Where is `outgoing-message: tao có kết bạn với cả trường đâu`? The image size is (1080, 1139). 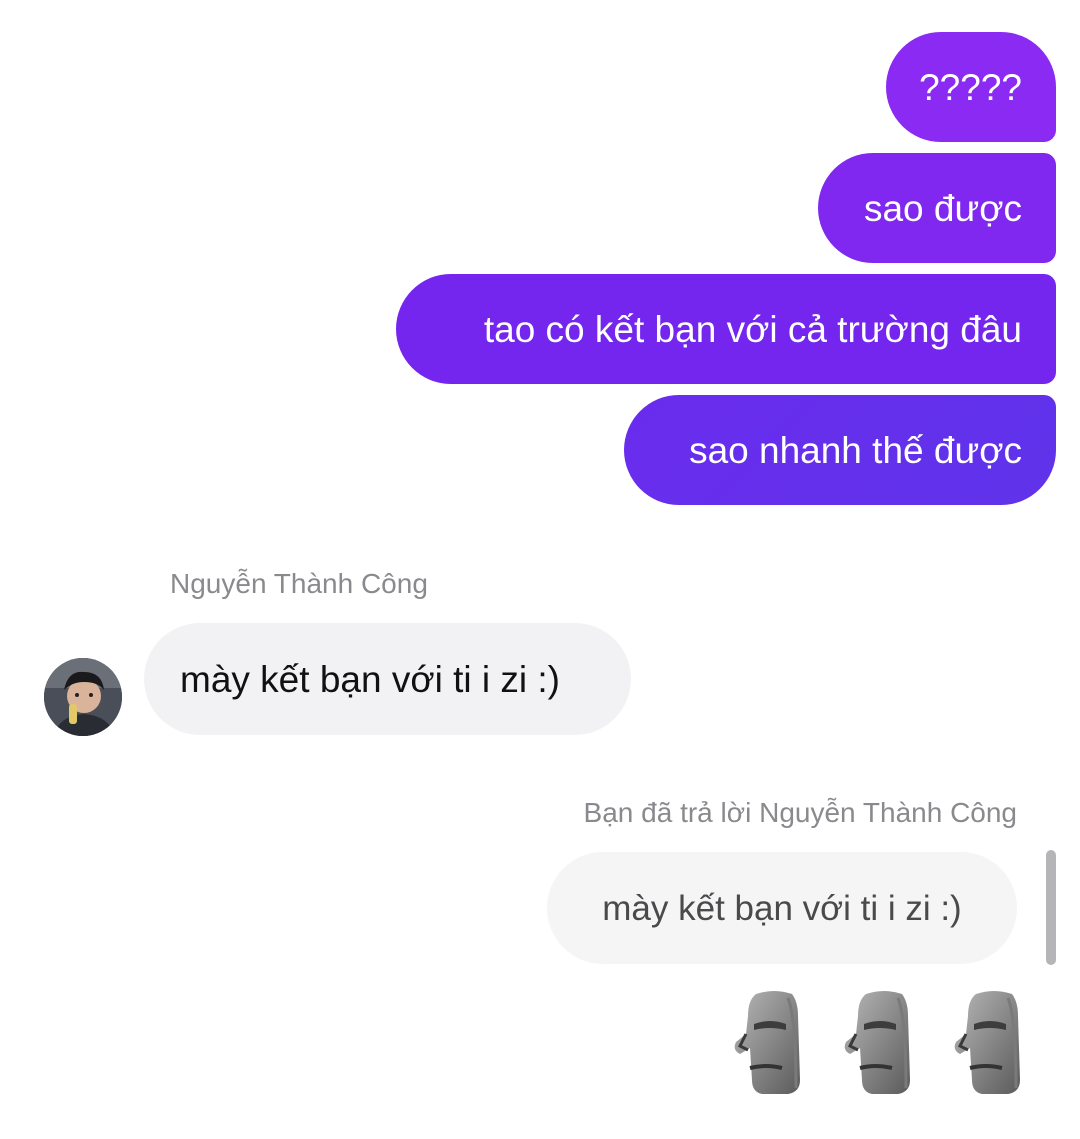
outgoing-message: tao có kết bạn với cả trường đâu is located at coordinates (726, 329).